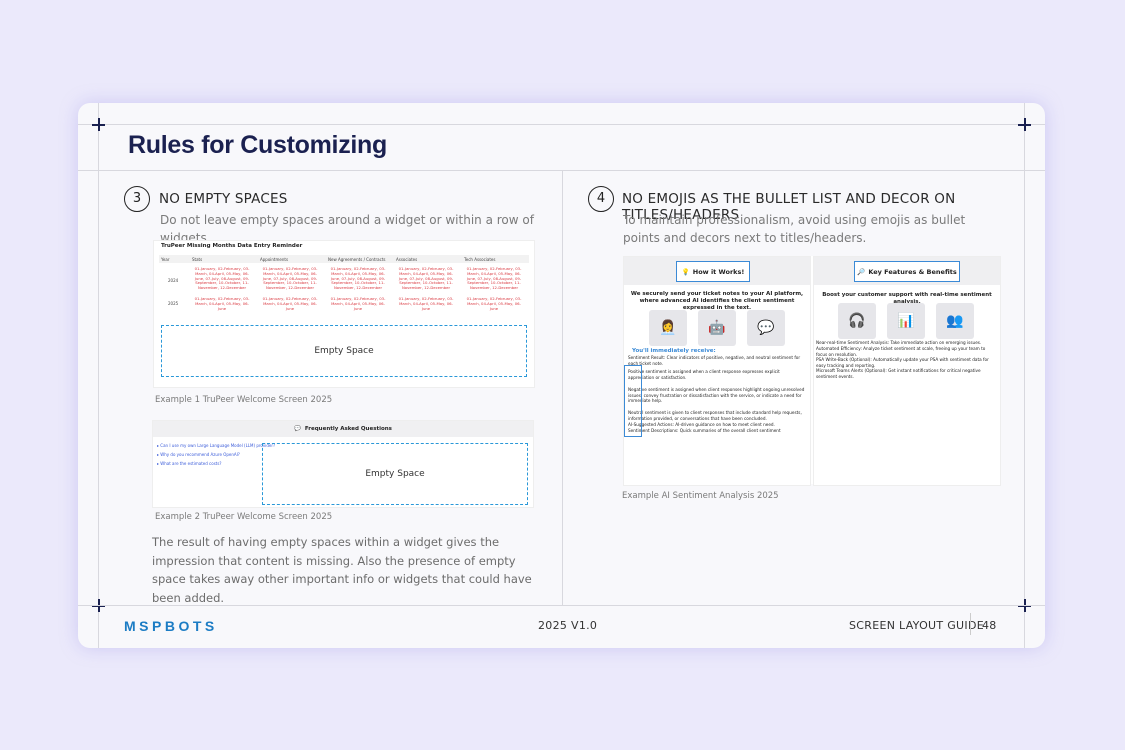  What do you see at coordinates (297, 429) in the screenshot?
I see `faq-icon: 💬` at bounding box center [297, 429].